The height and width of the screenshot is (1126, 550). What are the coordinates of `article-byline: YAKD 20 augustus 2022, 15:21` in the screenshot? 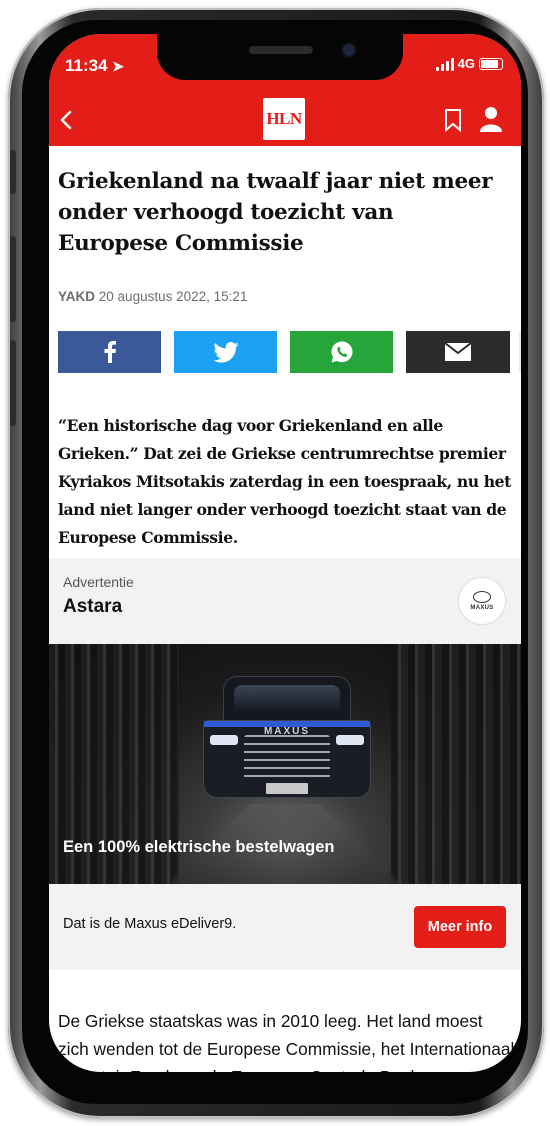 It's located at (289, 296).